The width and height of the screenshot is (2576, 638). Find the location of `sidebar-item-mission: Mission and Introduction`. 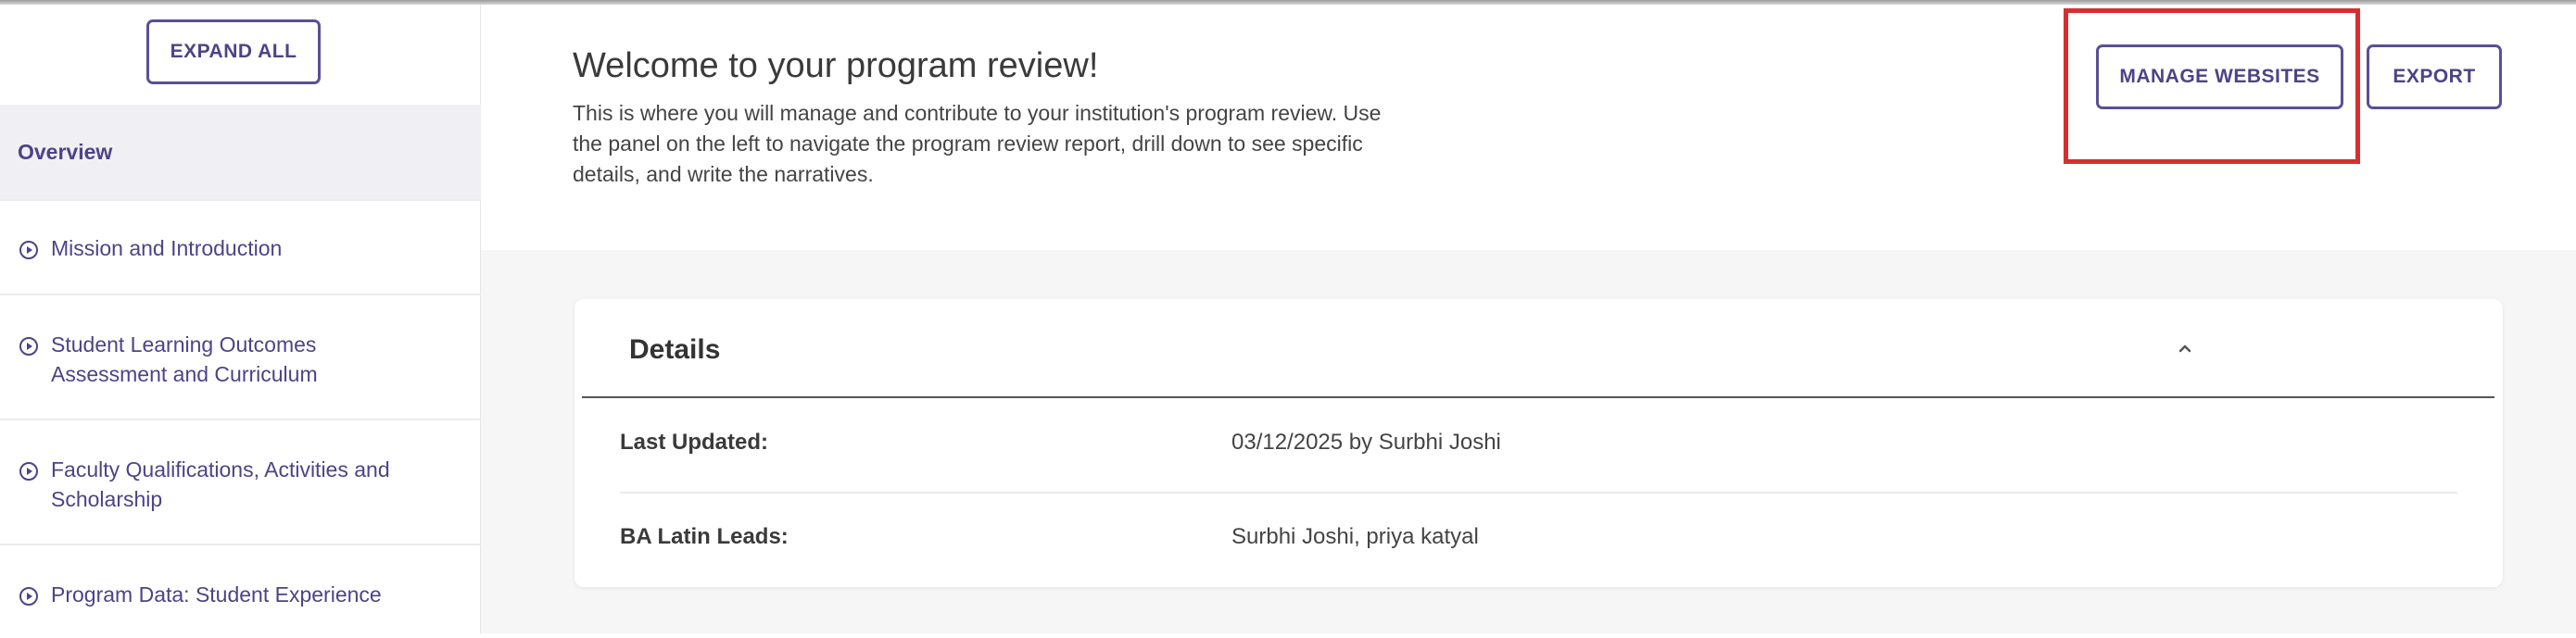

sidebar-item-mission: Mission and Introduction is located at coordinates (240, 248).